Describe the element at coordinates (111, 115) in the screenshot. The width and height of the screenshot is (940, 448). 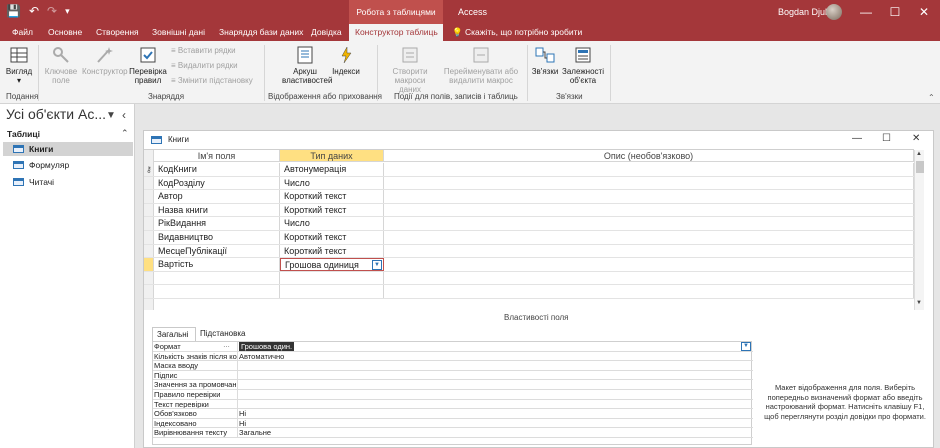
I see `nav-dropdown-icon: ▼` at that location.